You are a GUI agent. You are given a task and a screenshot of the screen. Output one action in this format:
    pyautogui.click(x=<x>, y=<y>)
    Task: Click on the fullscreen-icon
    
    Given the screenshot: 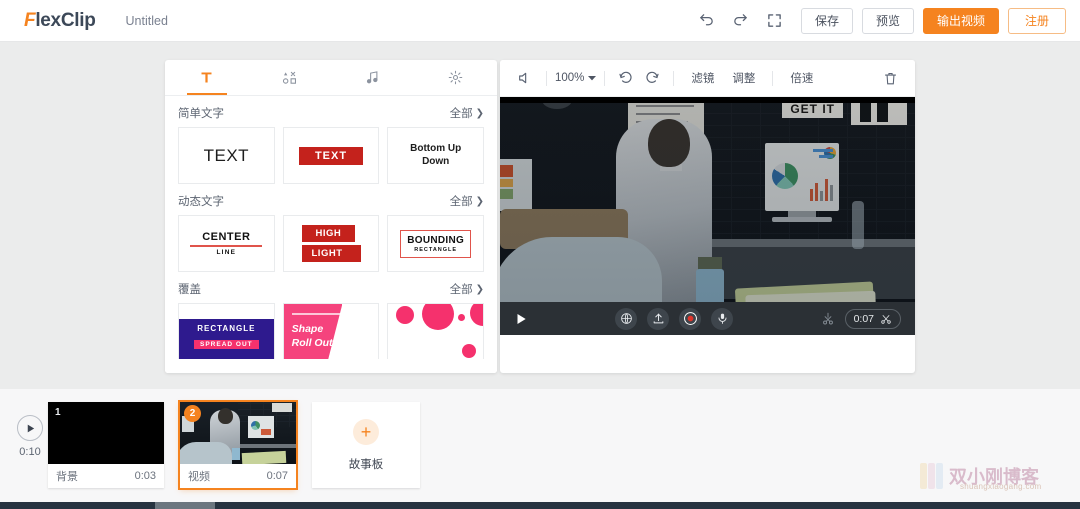 What is the action you would take?
    pyautogui.click(x=775, y=21)
    